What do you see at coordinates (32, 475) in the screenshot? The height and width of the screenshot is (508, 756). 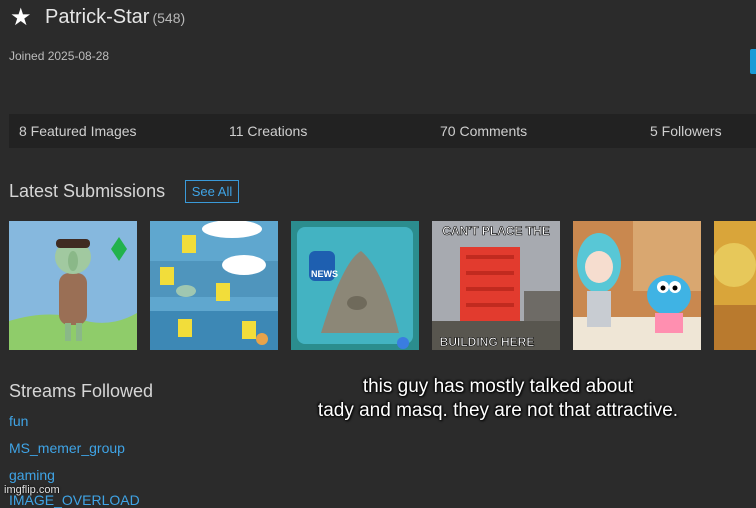 I see `stream-link-gaming: gaming` at bounding box center [32, 475].